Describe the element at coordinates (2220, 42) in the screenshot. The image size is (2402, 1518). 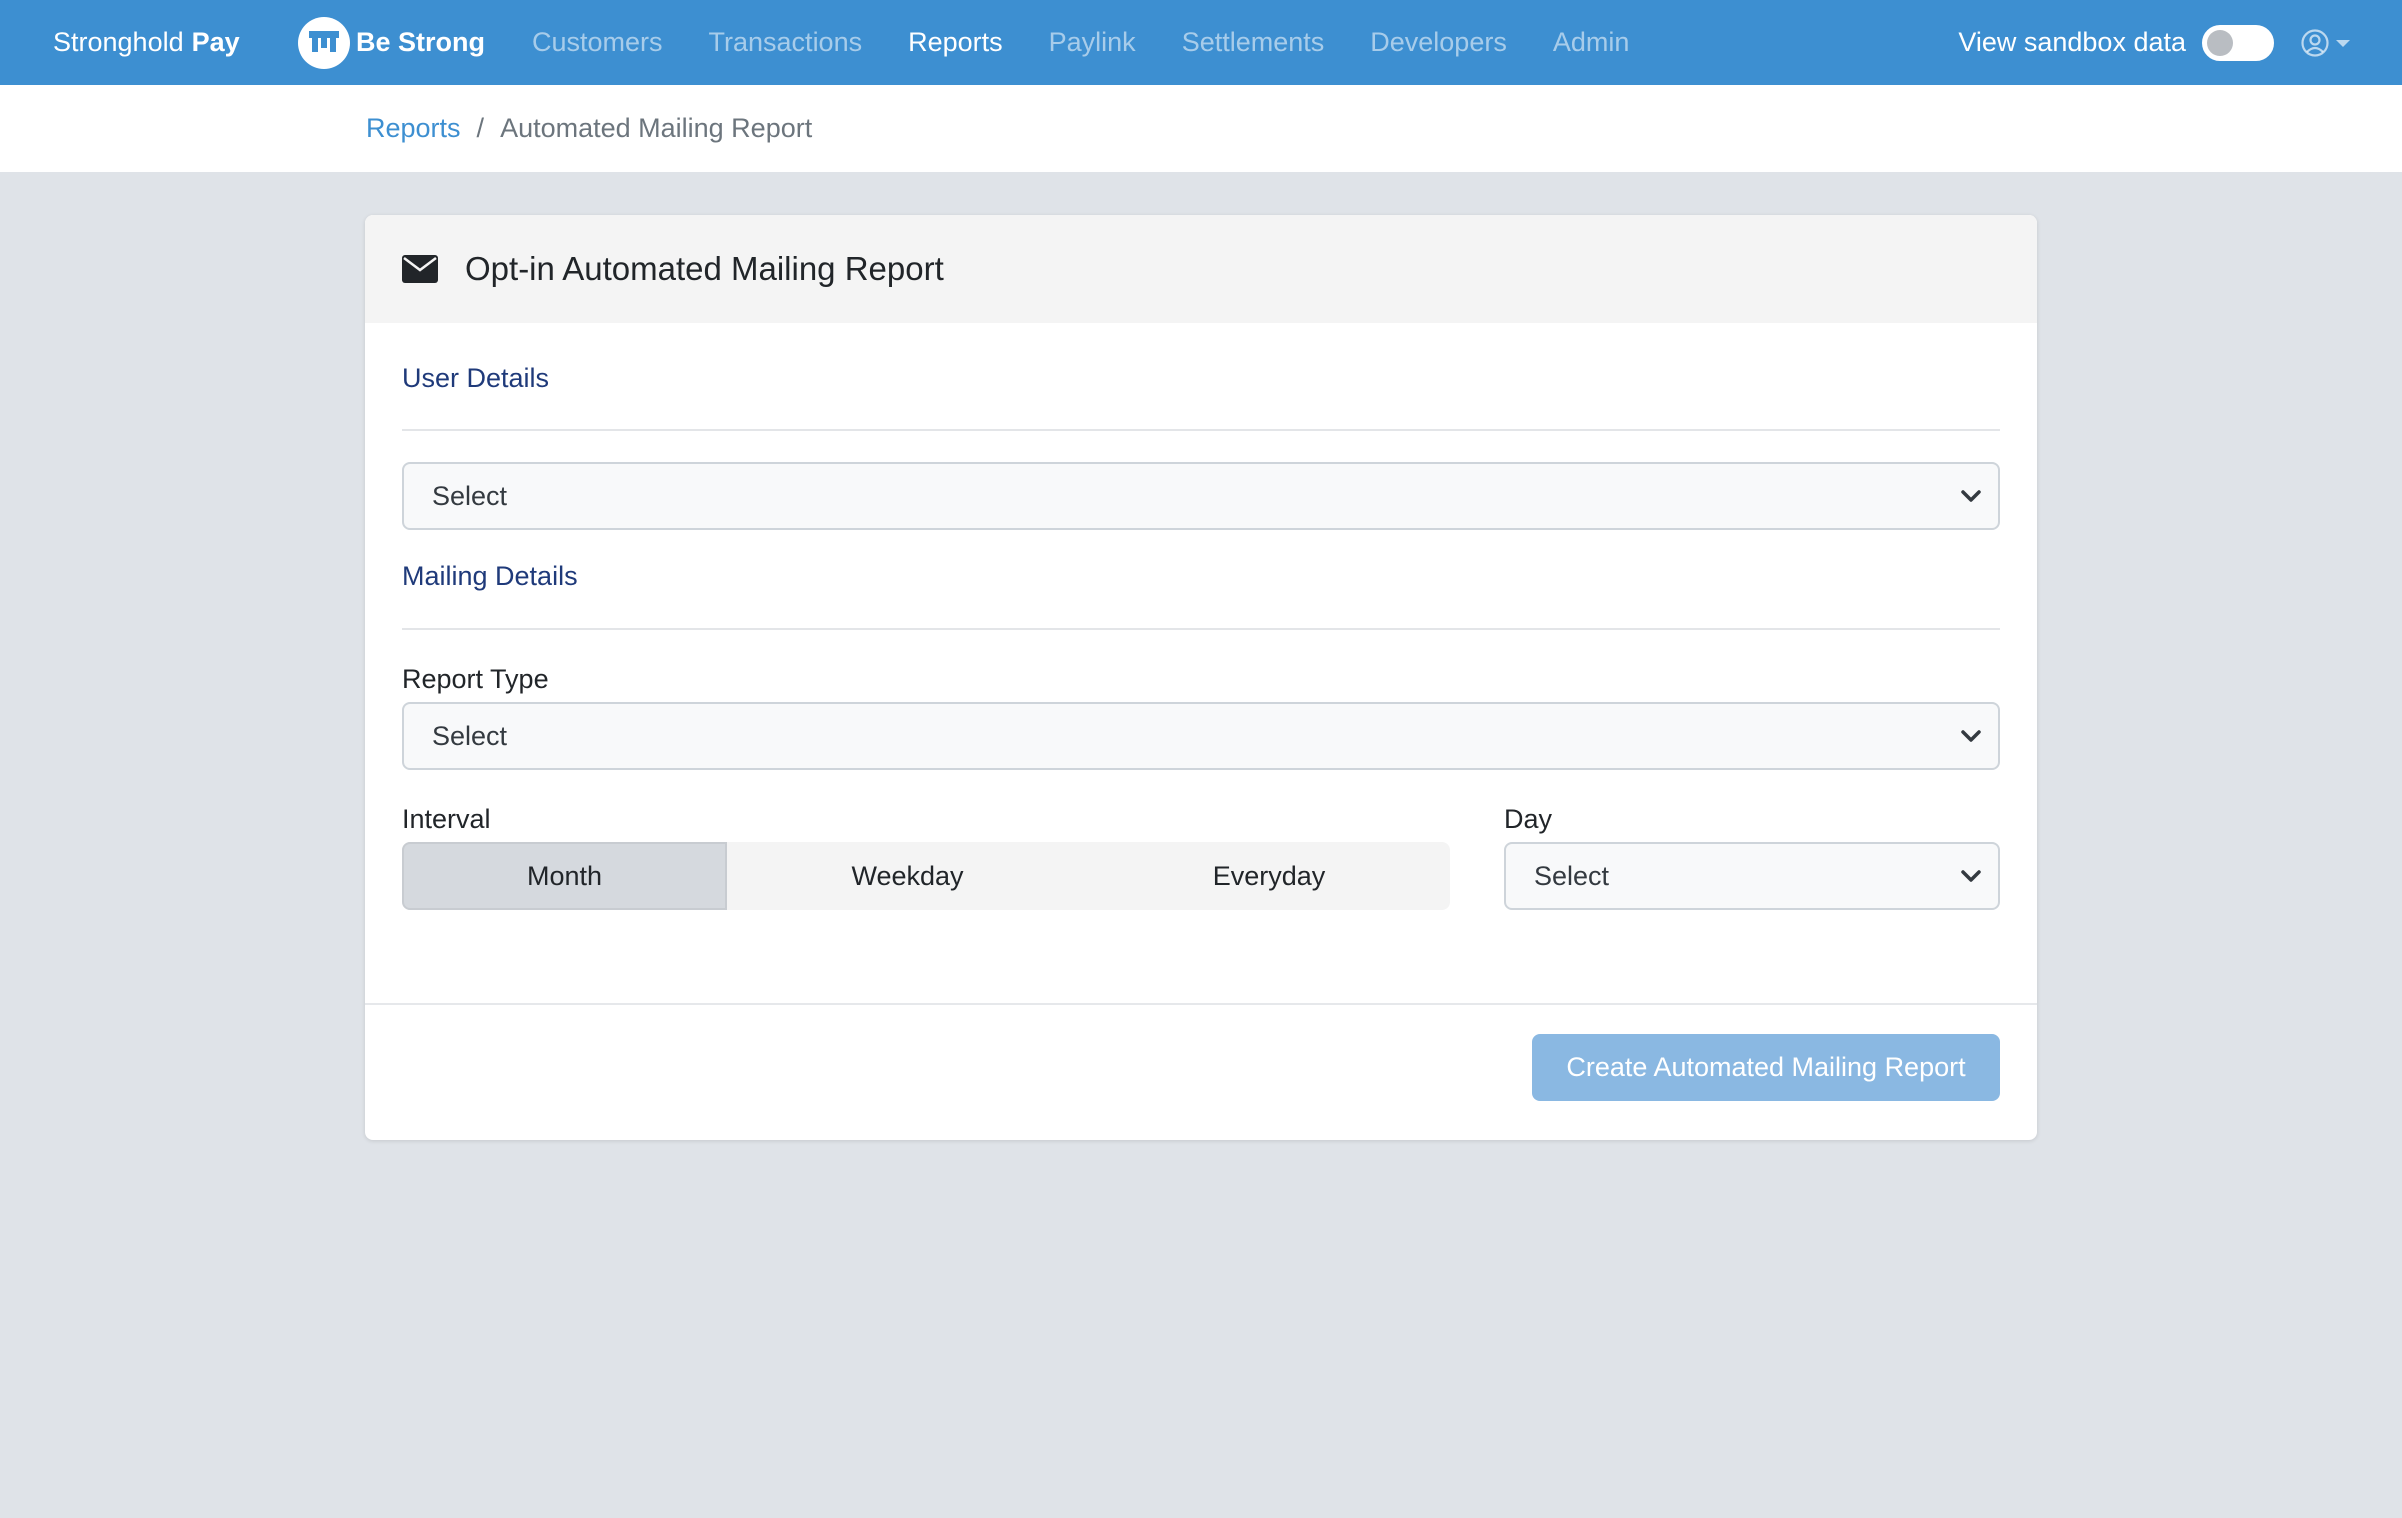
I see `toggle-knob` at that location.